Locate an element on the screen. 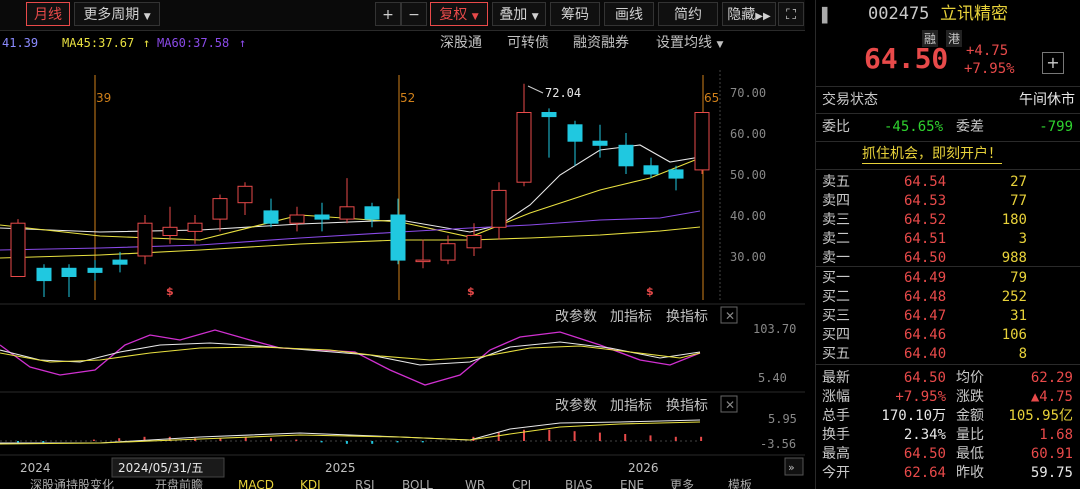  open-account-banner: 抓住机会，即刻开户！ is located at coordinates (932, 154).